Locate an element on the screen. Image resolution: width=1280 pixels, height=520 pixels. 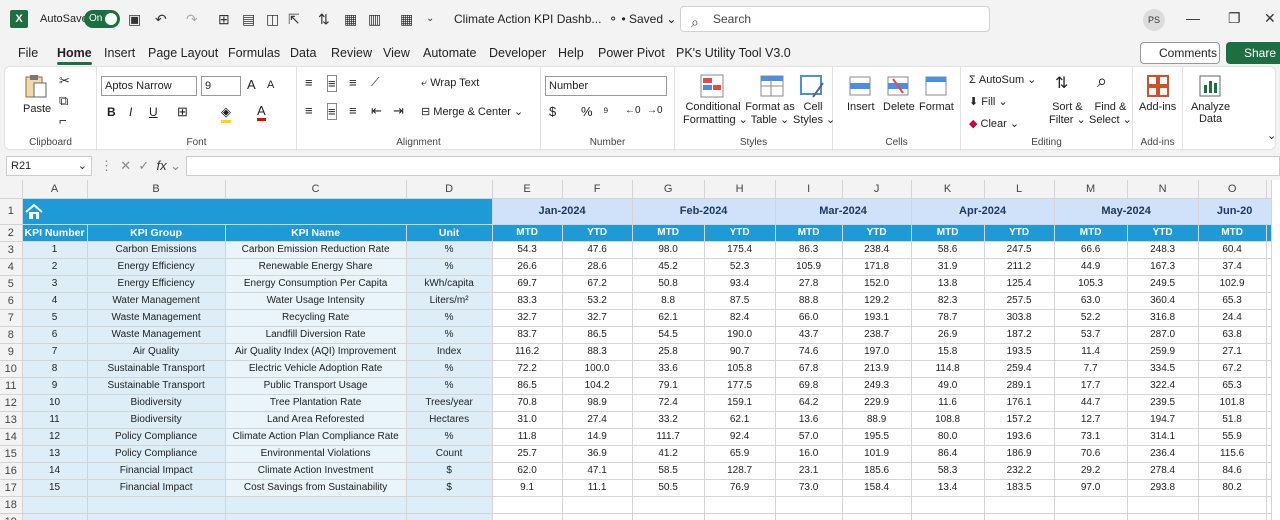
value-cell: 67.2 is located at coordinates (1232, 369).